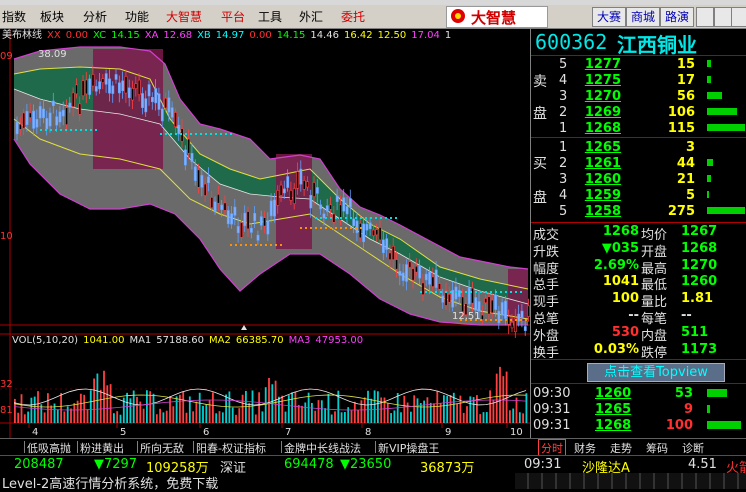 The image size is (746, 492). I want to click on stat-value: --, so click(633, 315).